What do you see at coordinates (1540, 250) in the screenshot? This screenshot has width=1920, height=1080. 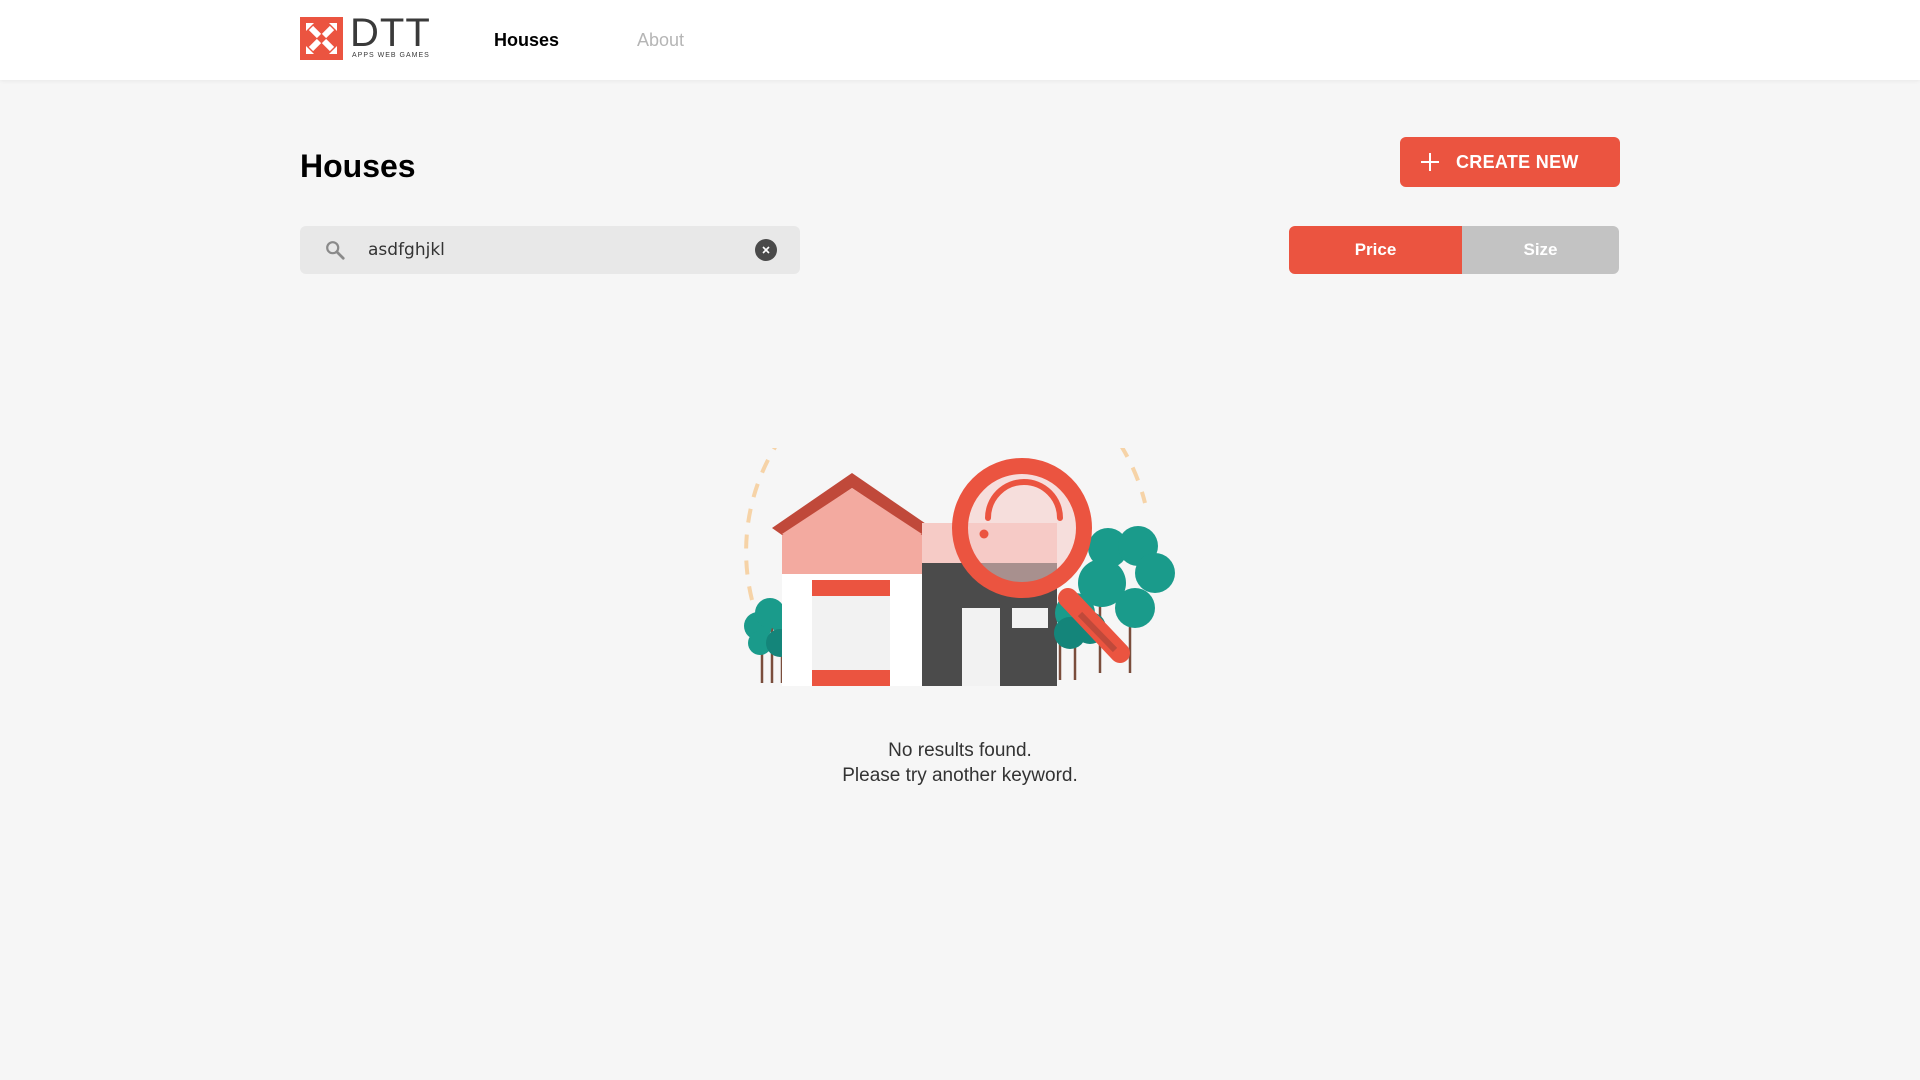 I see `sort-size-button: Size` at bounding box center [1540, 250].